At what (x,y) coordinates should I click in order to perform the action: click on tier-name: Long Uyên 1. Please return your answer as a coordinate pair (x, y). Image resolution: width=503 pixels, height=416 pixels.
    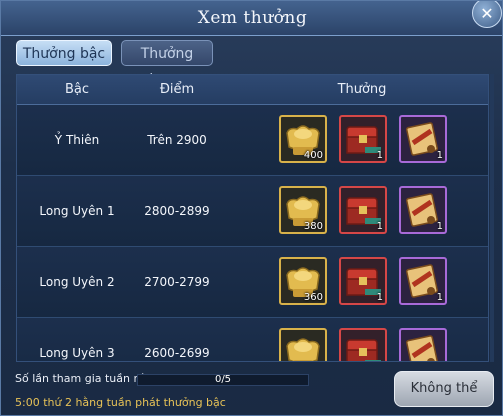
    Looking at the image, I should click on (77, 211).